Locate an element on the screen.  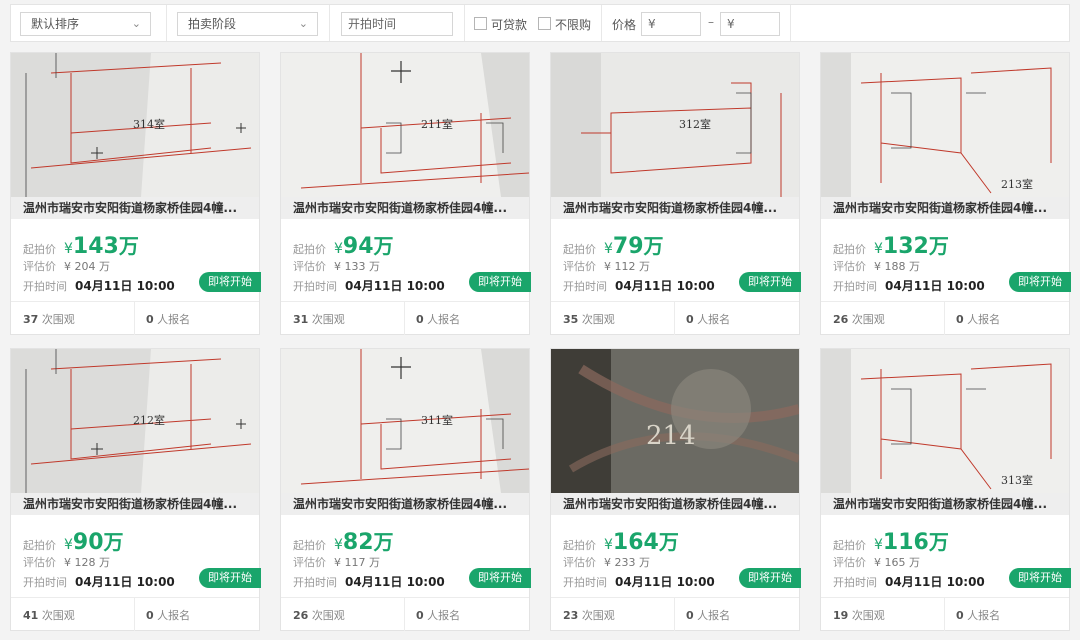
loan-label: 可贷款 is located at coordinates (509, 24).